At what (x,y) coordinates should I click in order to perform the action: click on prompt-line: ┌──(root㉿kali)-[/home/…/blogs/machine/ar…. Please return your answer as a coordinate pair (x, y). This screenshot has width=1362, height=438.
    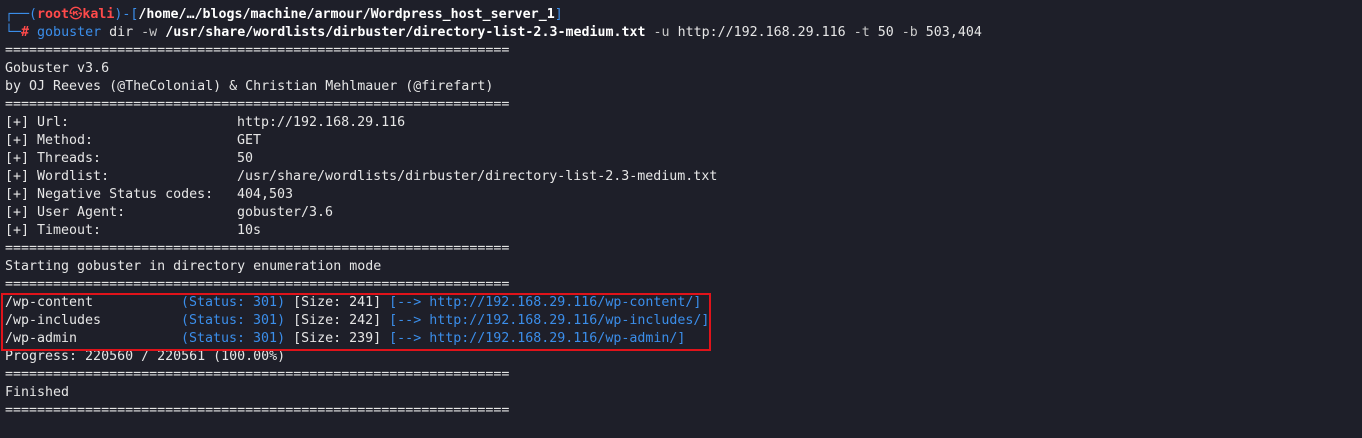
    Looking at the image, I should click on (683, 15).